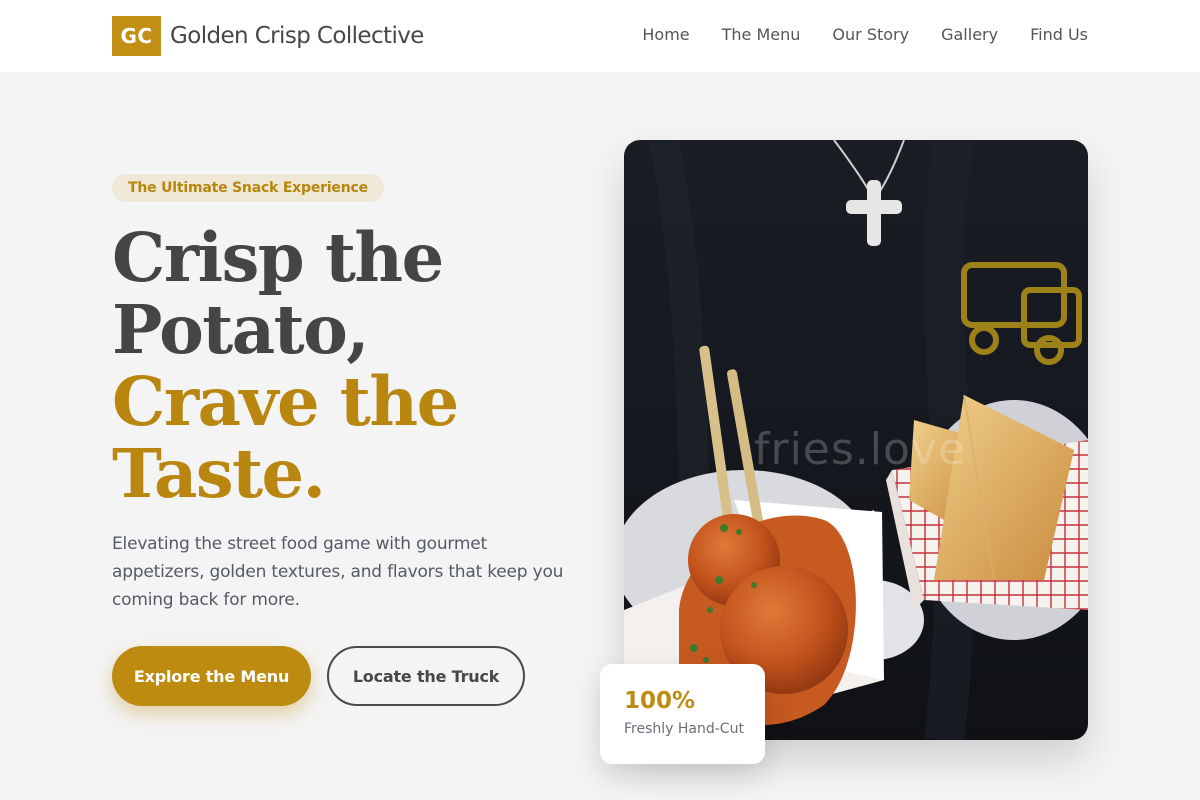 The image size is (1200, 800). I want to click on stat-value: 100%, so click(660, 701).